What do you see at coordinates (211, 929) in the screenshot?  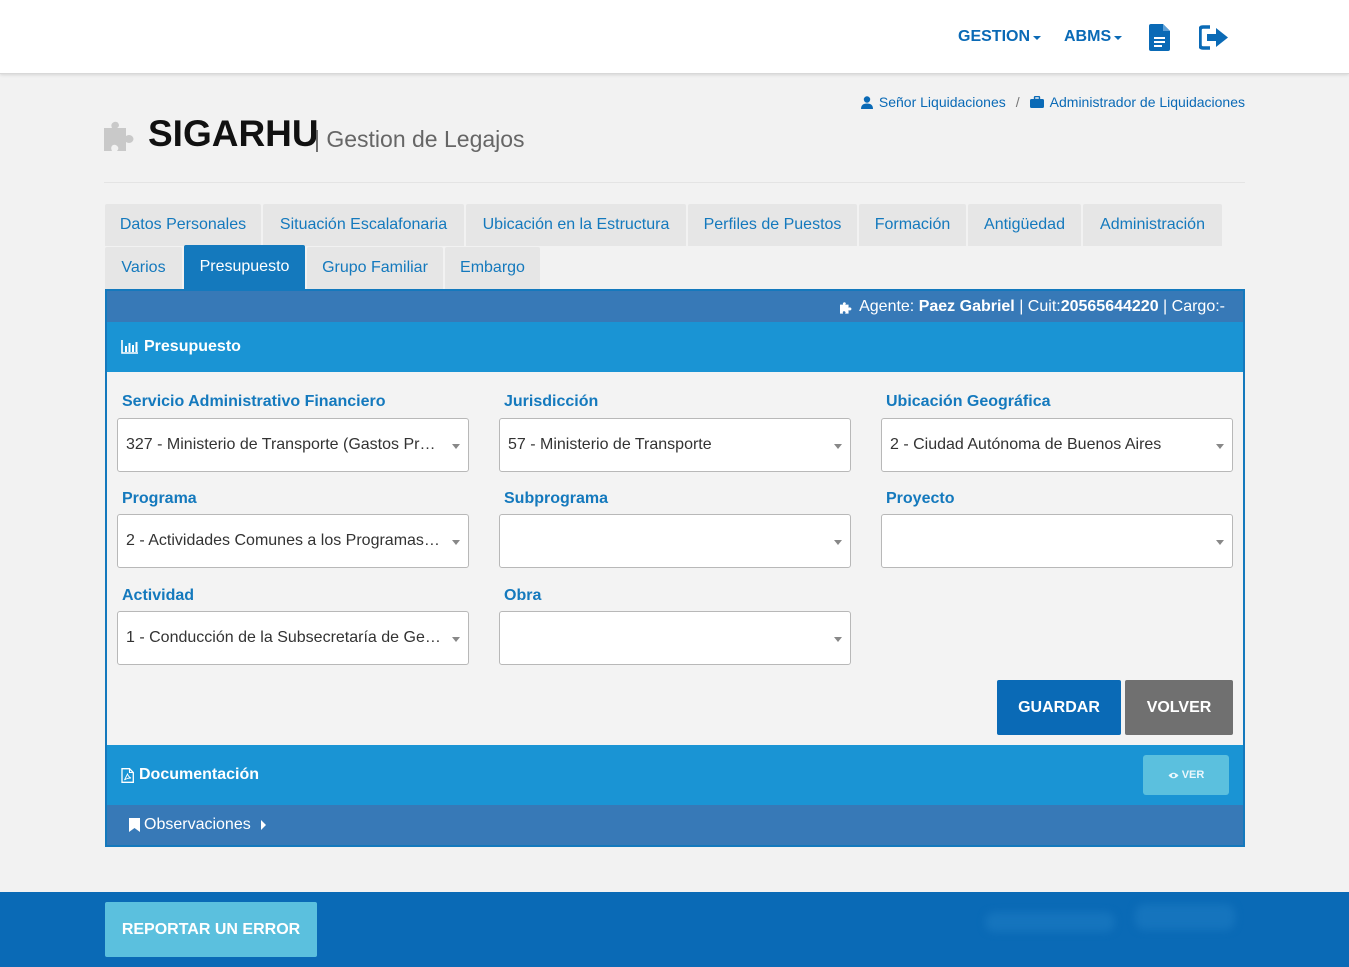 I see `report-error-button: REPORTAR UN ERROR` at bounding box center [211, 929].